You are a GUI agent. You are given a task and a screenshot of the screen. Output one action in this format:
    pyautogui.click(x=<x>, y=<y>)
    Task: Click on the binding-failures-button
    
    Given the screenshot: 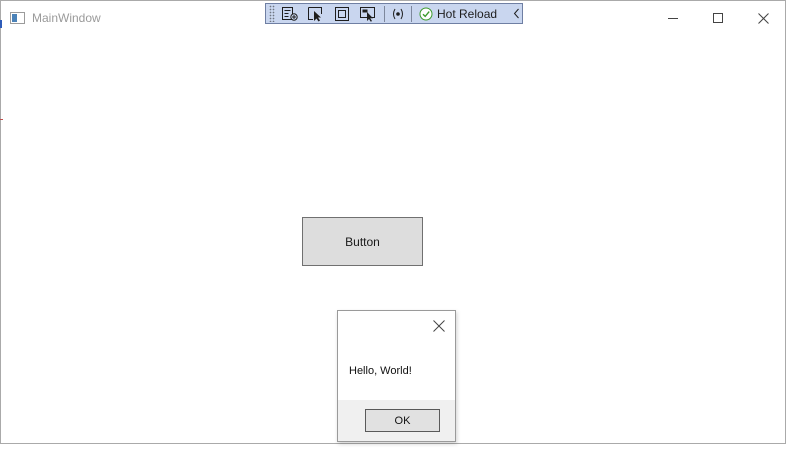 What is the action you would take?
    pyautogui.click(x=398, y=13)
    